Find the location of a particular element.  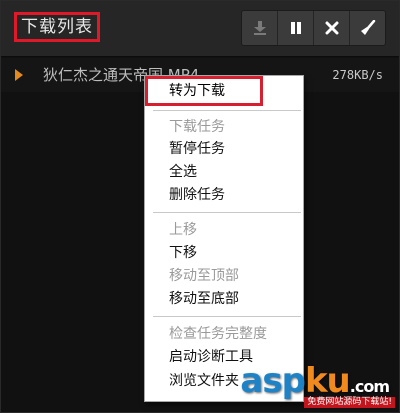

watermark-tagline: 免费网站源码下载站! is located at coordinates (349, 402).